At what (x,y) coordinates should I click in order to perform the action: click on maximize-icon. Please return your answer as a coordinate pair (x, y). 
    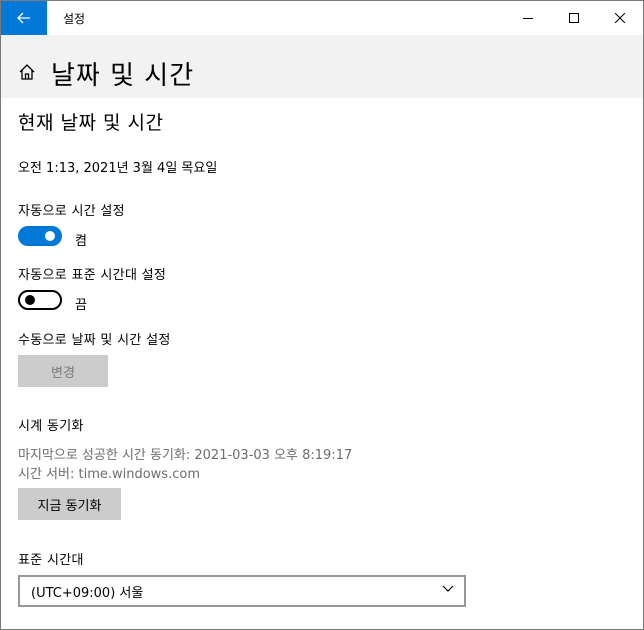
    Looking at the image, I should click on (574, 18).